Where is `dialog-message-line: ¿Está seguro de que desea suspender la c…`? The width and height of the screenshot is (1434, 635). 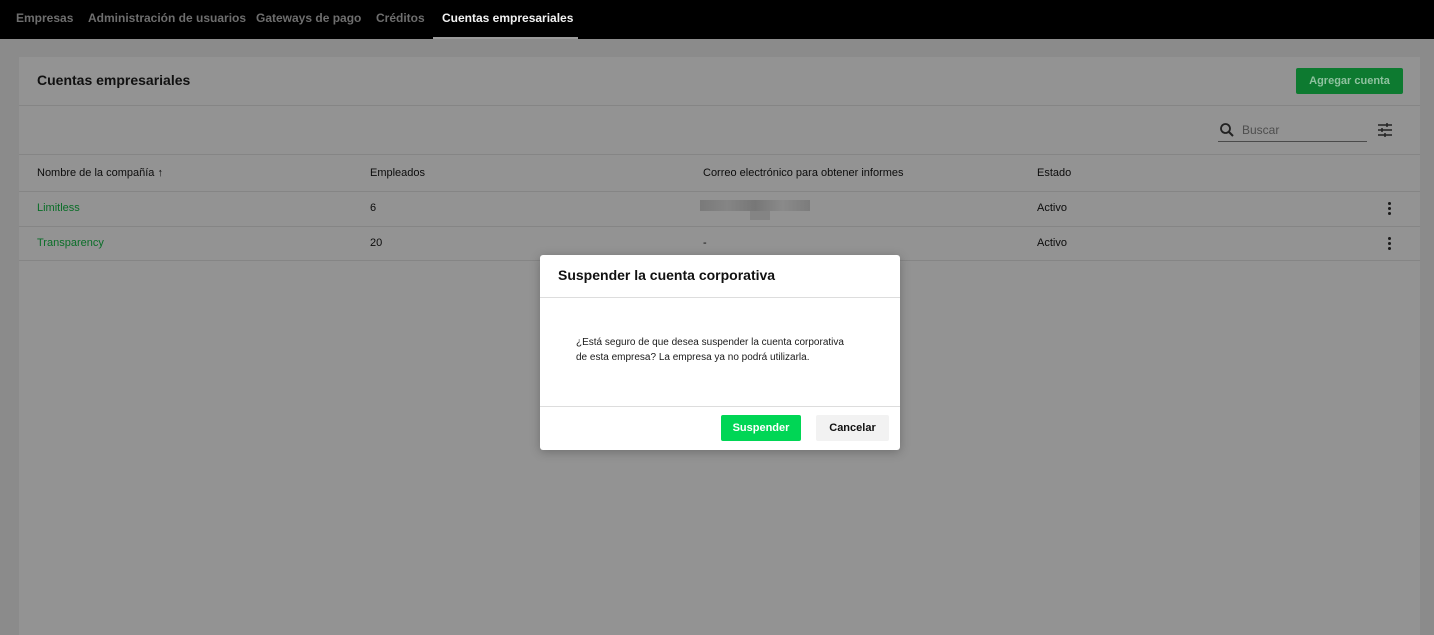
dialog-message-line: ¿Está seguro de que desea suspender la c… is located at coordinates (710, 342).